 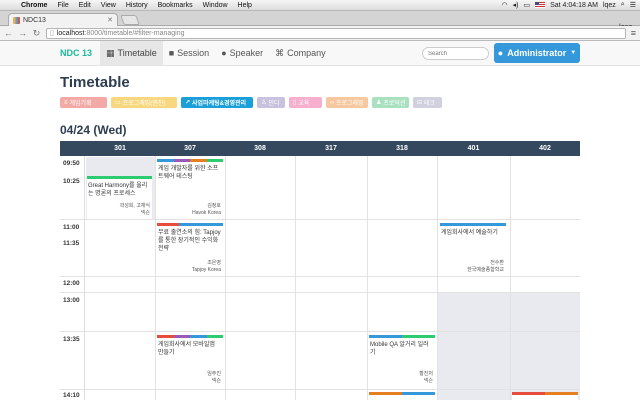 What do you see at coordinates (420, 103) in the screenshot?
I see `gamepad-icon: ⊟` at bounding box center [420, 103].